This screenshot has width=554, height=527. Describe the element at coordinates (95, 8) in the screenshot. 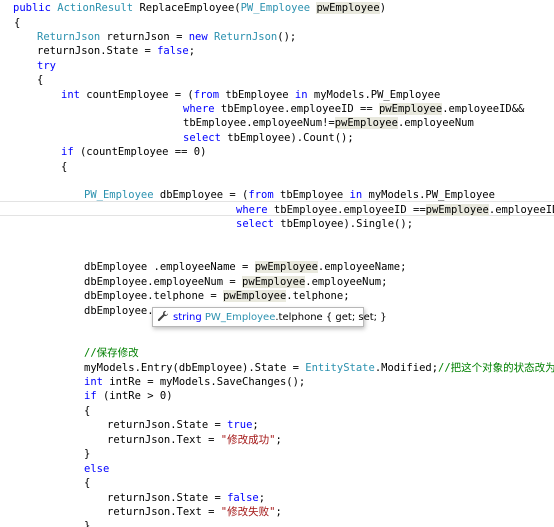

I see `type-actionresult: ActionResult` at that location.